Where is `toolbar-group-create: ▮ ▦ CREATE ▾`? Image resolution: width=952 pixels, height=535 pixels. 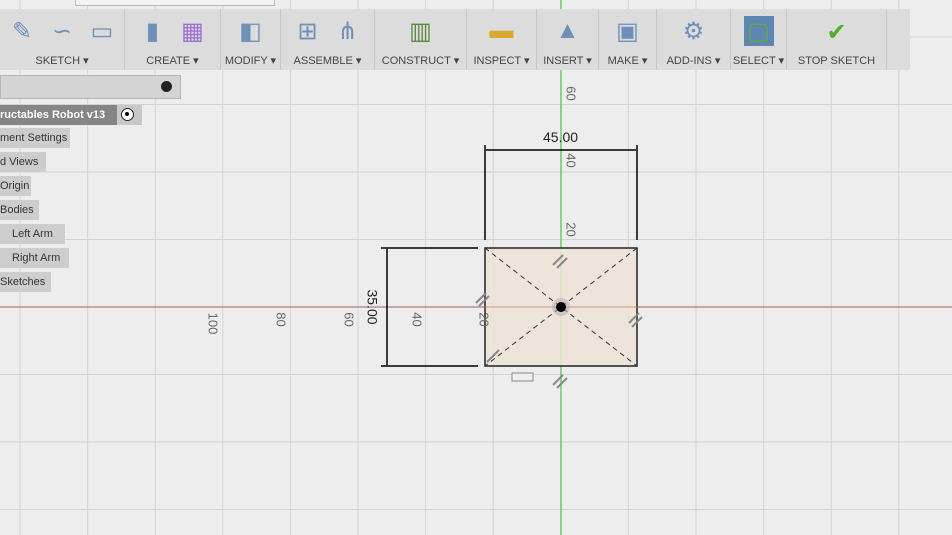 toolbar-group-create: ▮ ▦ CREATE ▾ is located at coordinates (173, 39).